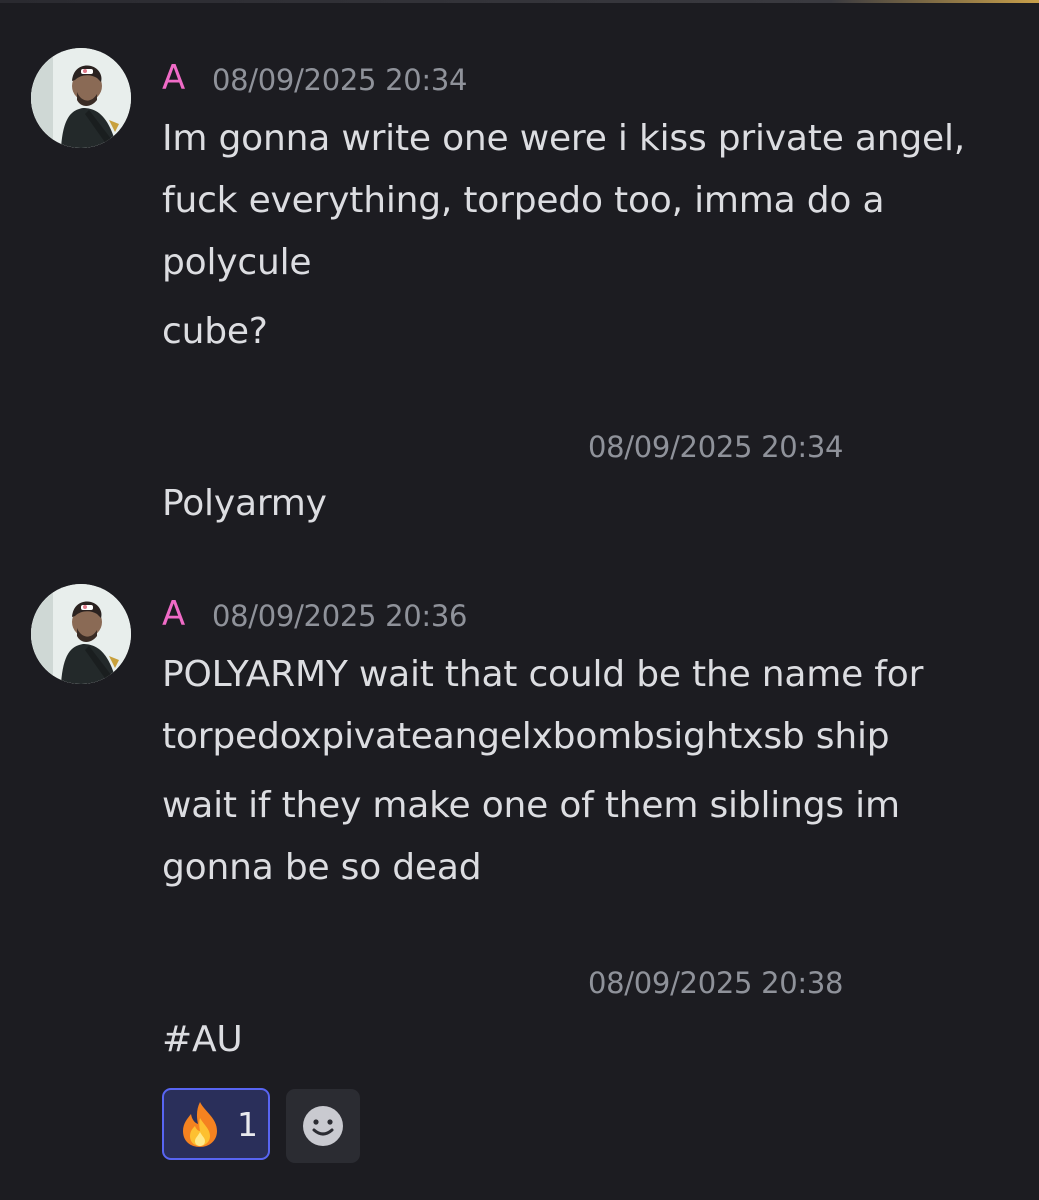  I want to click on reaction-count: 1, so click(247, 1124).